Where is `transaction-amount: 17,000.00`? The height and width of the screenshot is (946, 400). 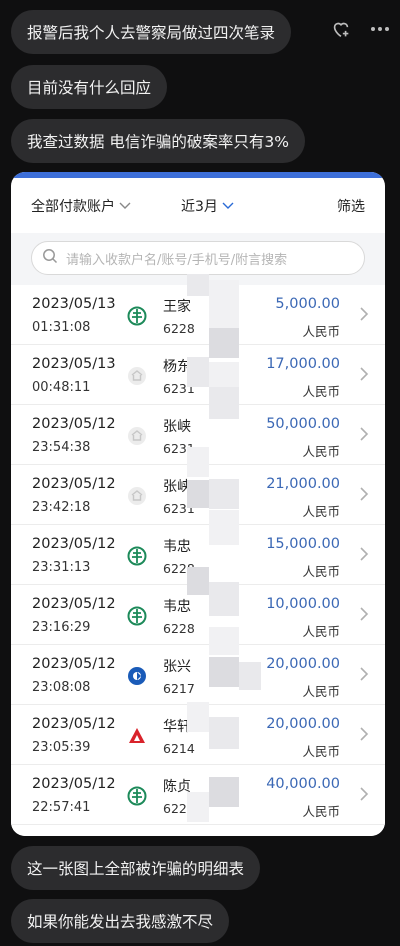
transaction-amount: 17,000.00 is located at coordinates (303, 364).